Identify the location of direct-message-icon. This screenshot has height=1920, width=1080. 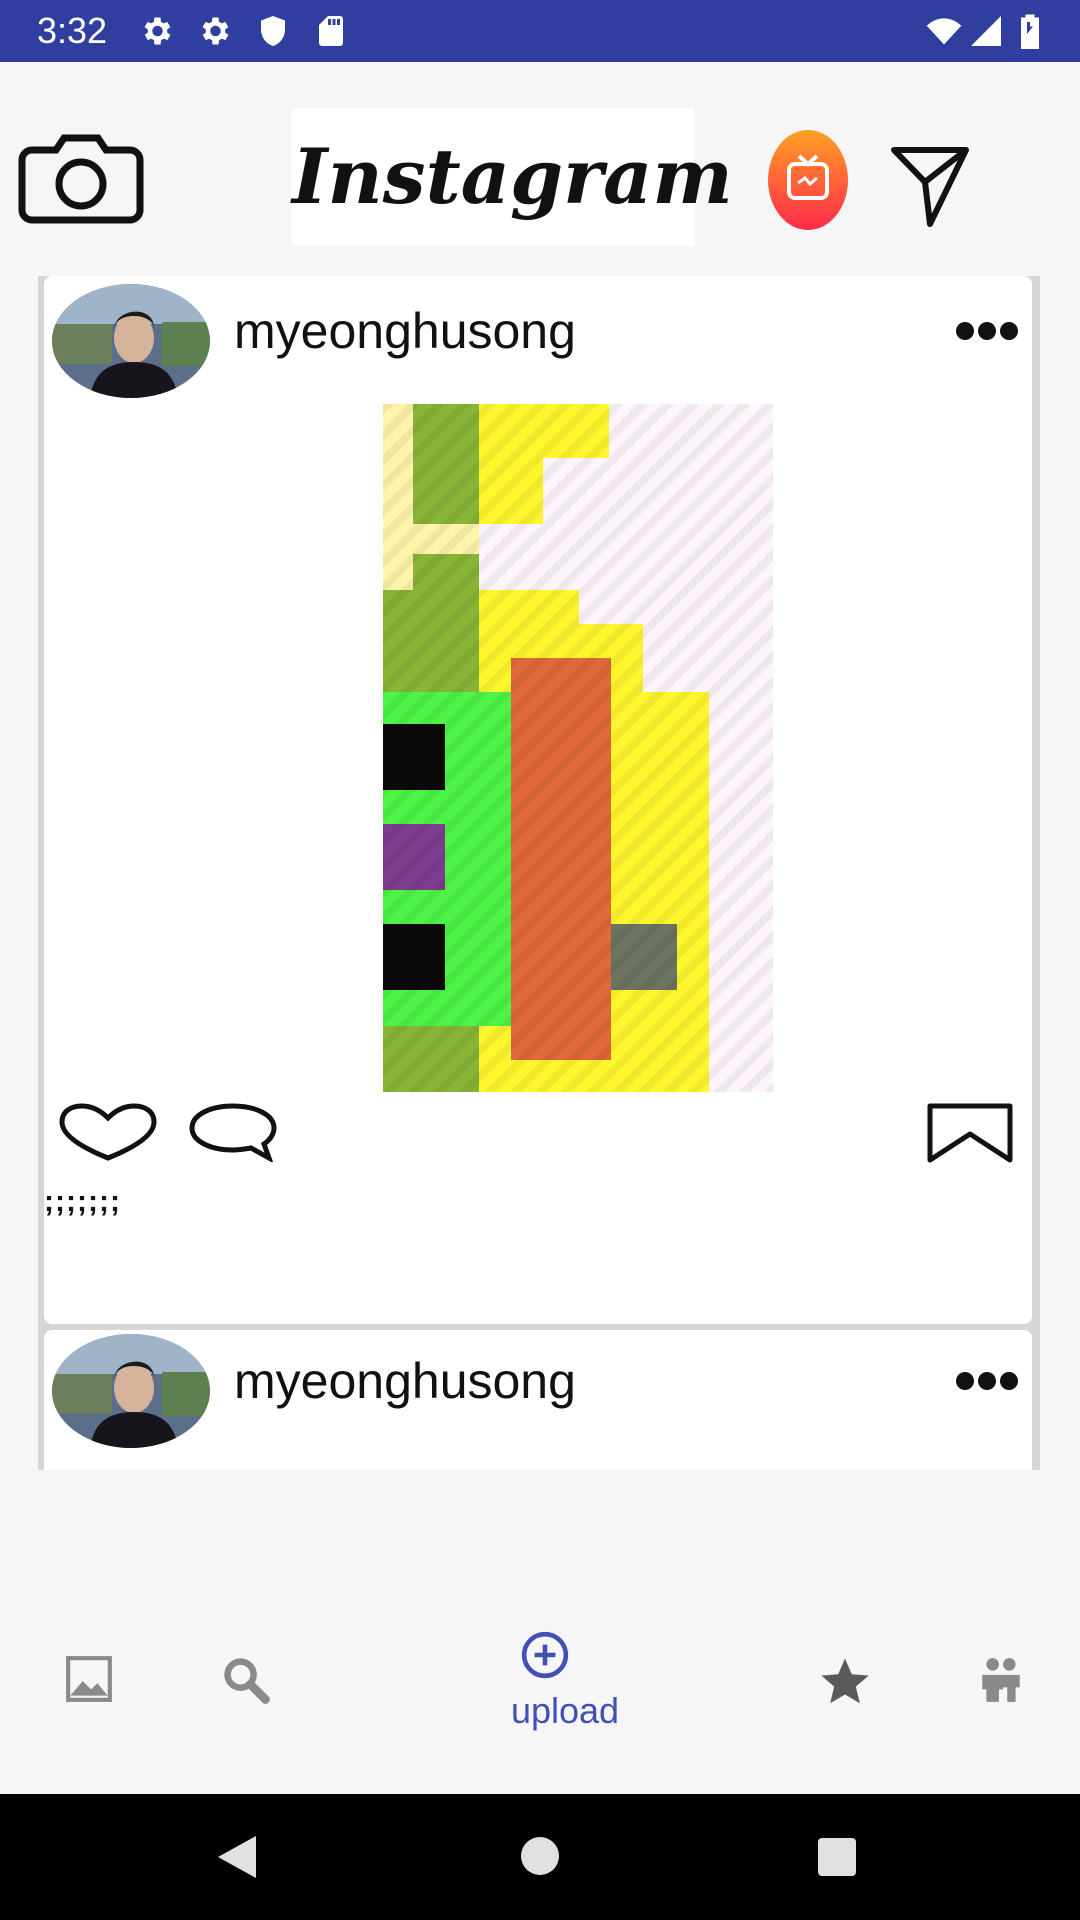
(930, 187).